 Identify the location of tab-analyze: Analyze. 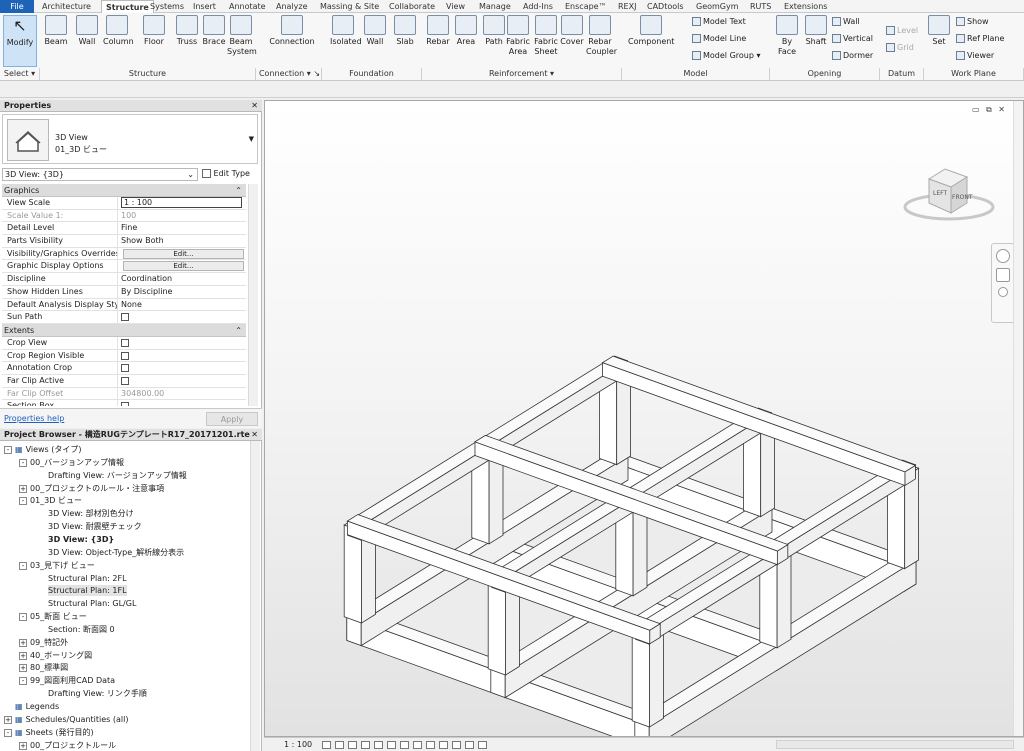
(292, 6).